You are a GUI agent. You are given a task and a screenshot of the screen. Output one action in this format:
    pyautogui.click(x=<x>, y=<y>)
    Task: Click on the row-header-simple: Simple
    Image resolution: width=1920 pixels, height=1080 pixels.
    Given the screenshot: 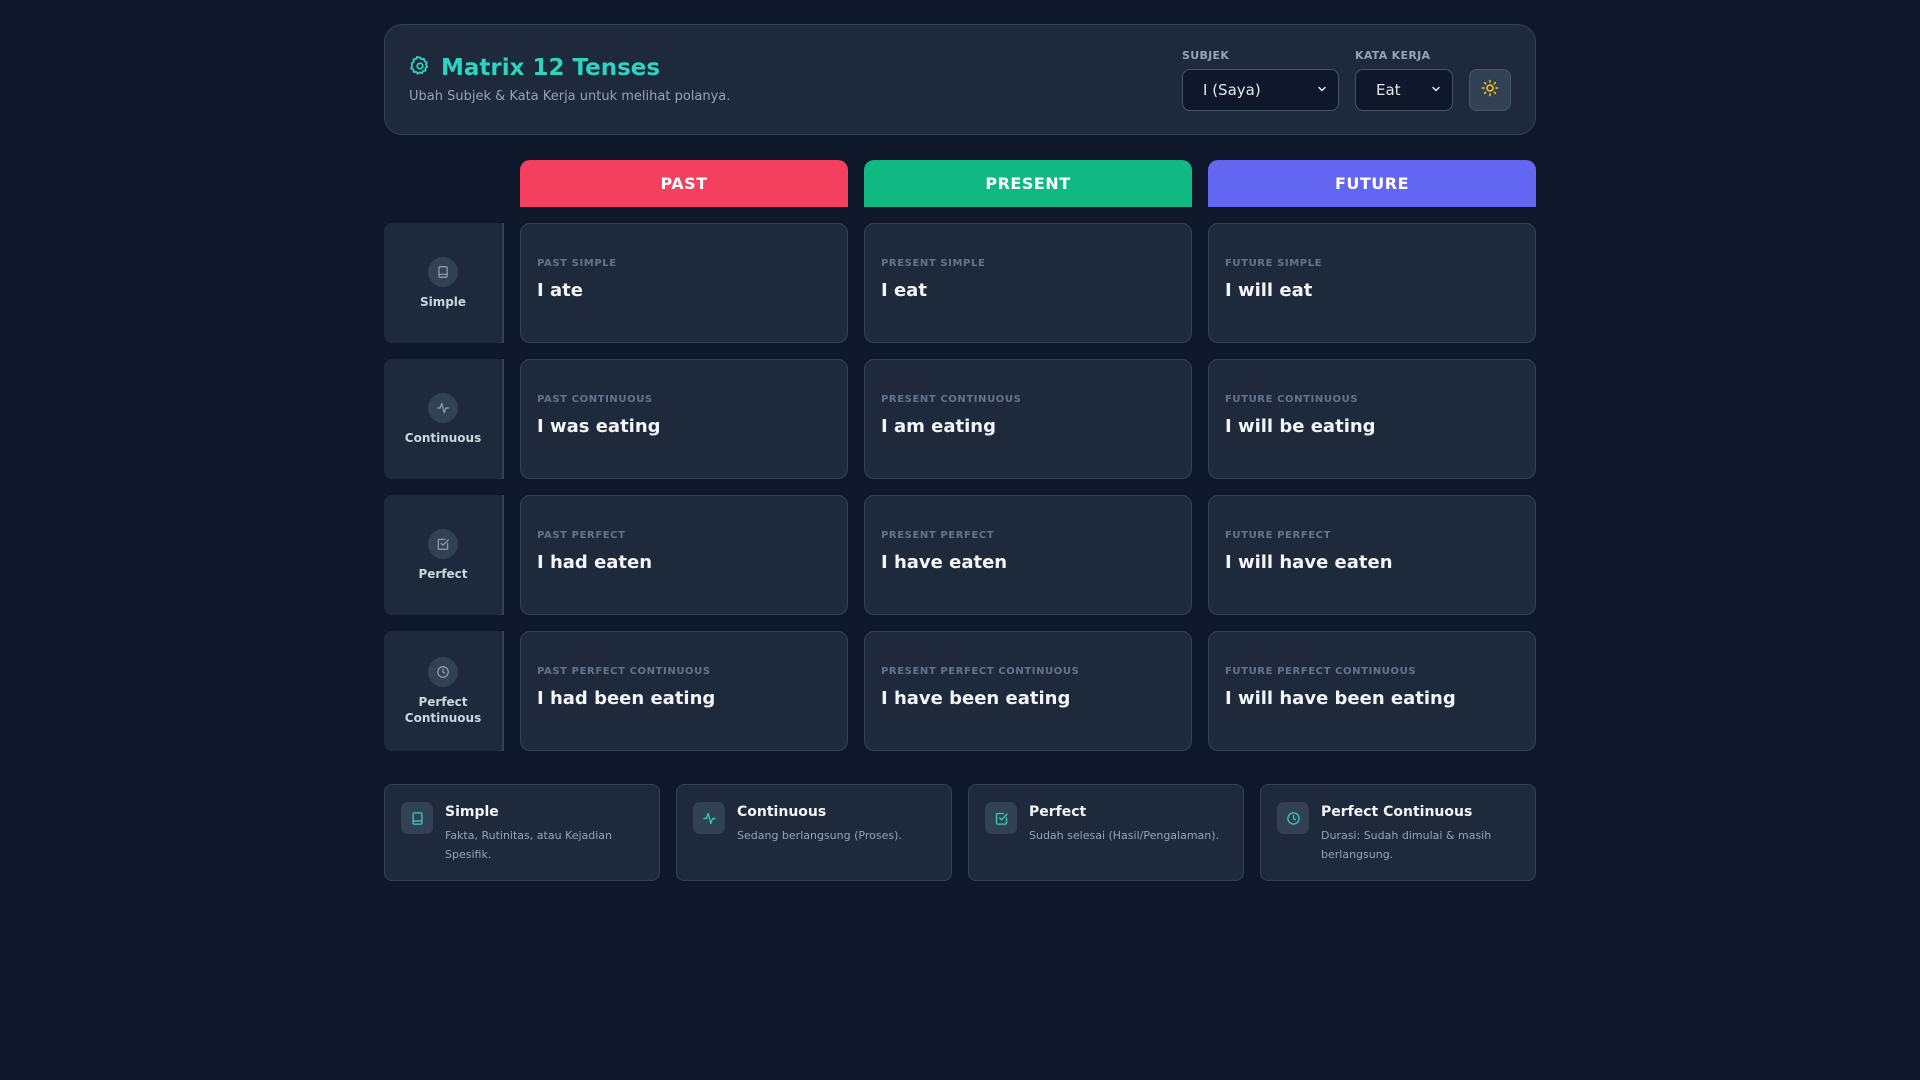 What is the action you would take?
    pyautogui.click(x=444, y=283)
    